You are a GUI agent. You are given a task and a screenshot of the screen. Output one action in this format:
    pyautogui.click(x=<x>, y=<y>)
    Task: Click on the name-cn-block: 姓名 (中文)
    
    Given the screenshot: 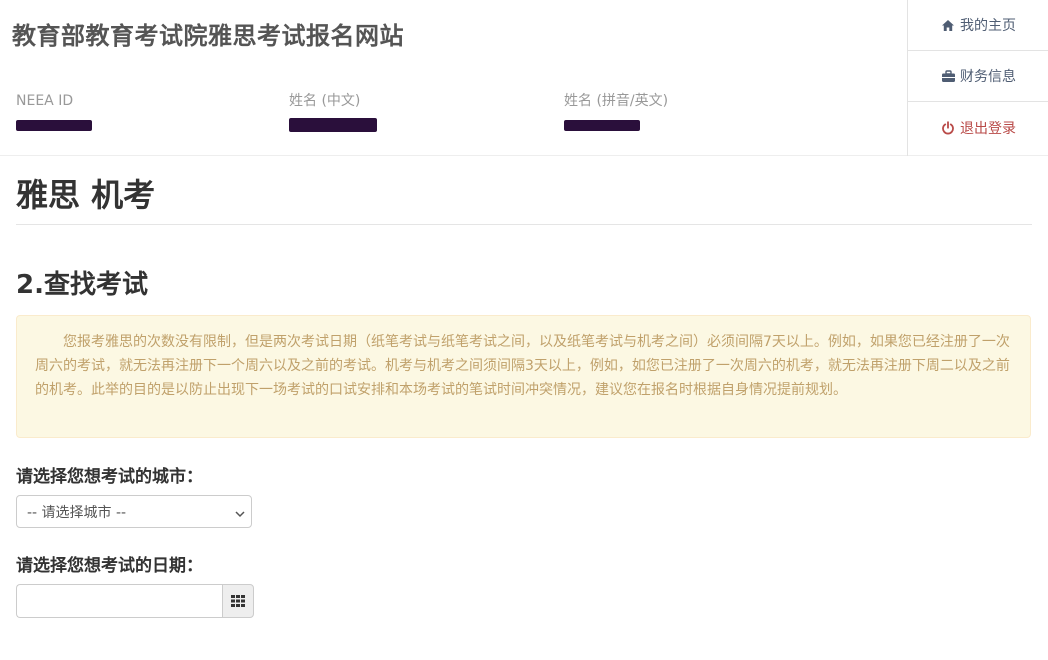 What is the action you would take?
    pyautogui.click(x=333, y=112)
    